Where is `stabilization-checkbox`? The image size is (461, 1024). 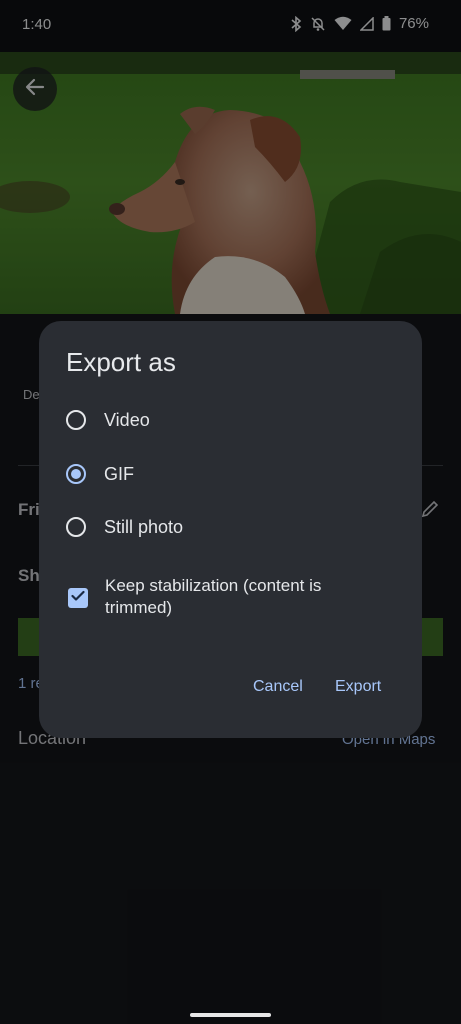
stabilization-checkbox is located at coordinates (78, 598).